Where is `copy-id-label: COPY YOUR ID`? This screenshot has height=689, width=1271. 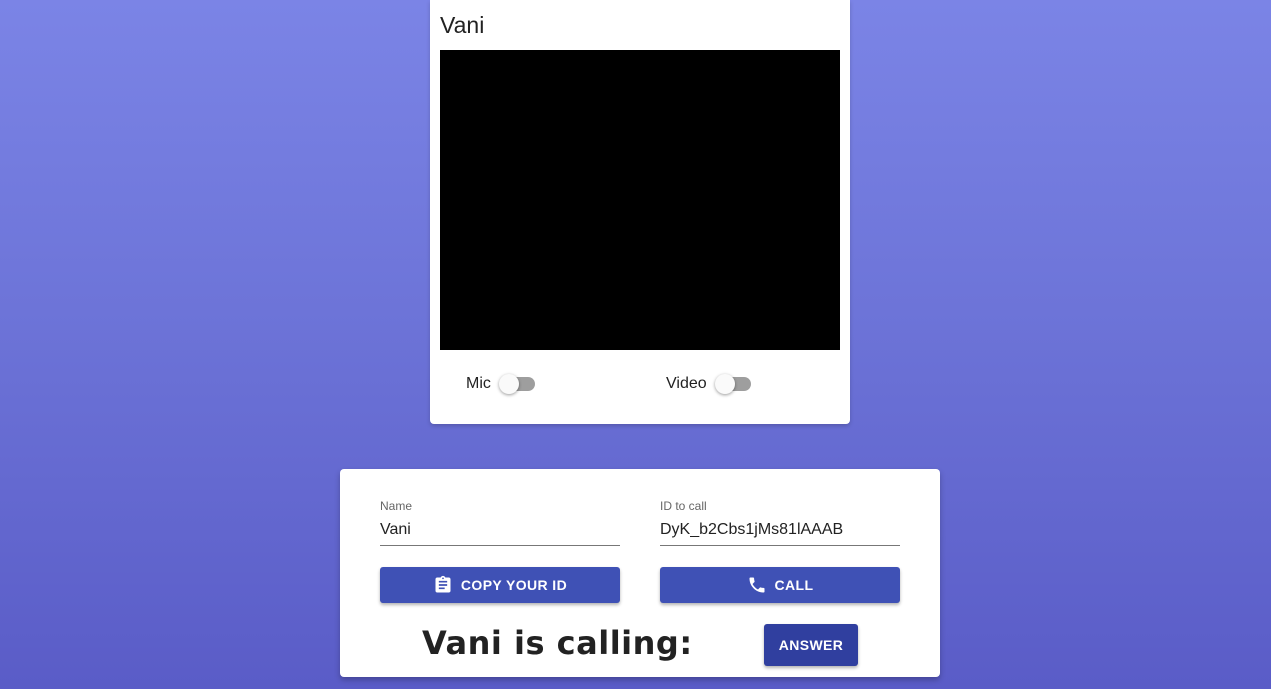 copy-id-label: COPY YOUR ID is located at coordinates (514, 585).